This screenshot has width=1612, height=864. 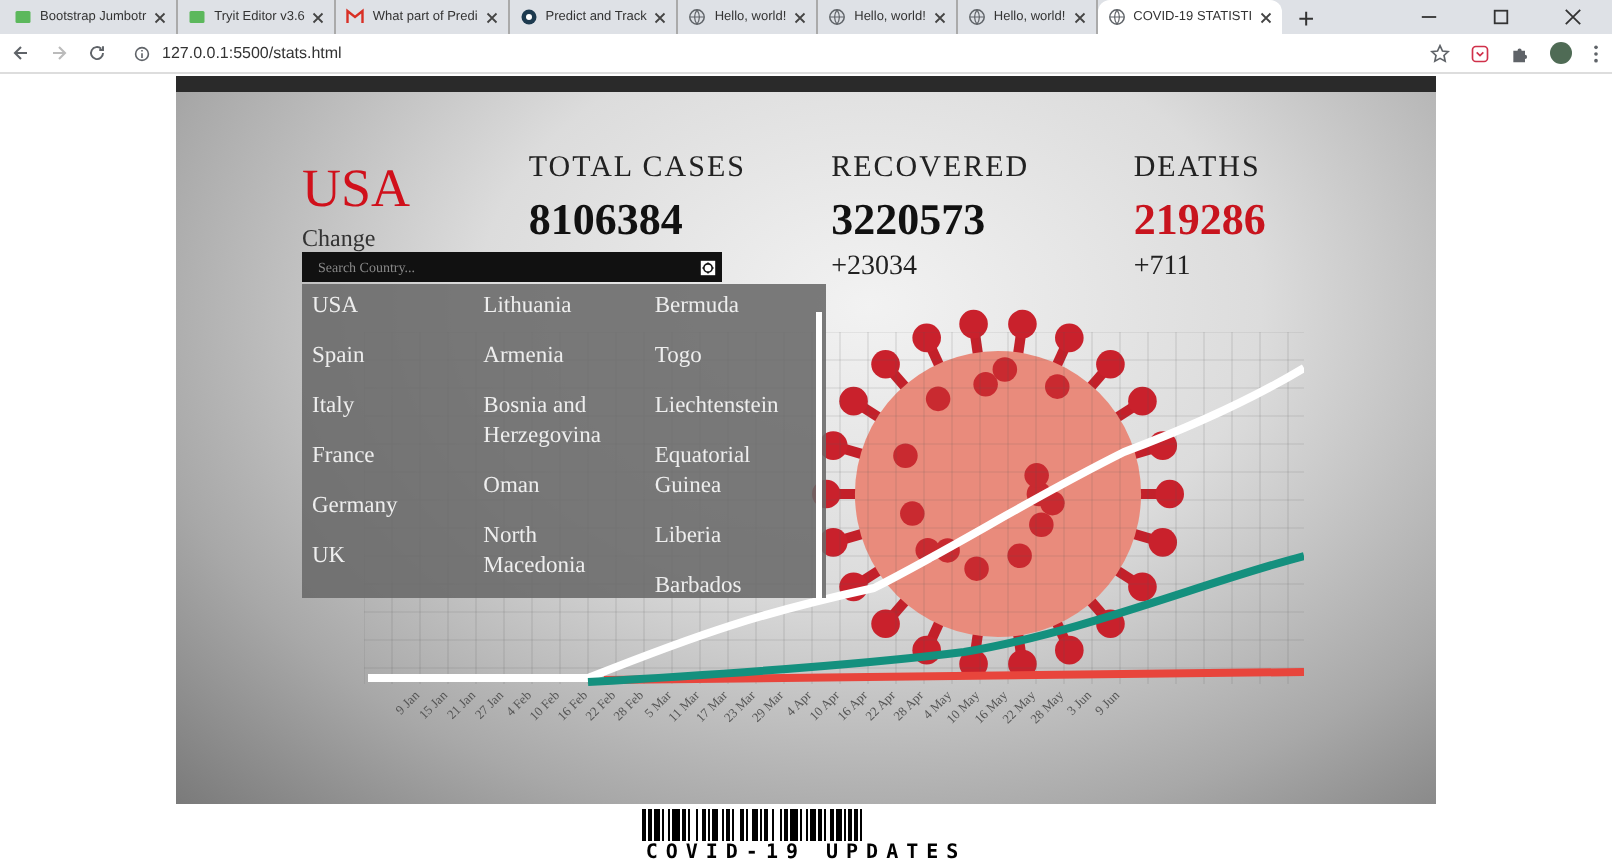 I want to click on country-item: Liberia, so click(x=728, y=537).